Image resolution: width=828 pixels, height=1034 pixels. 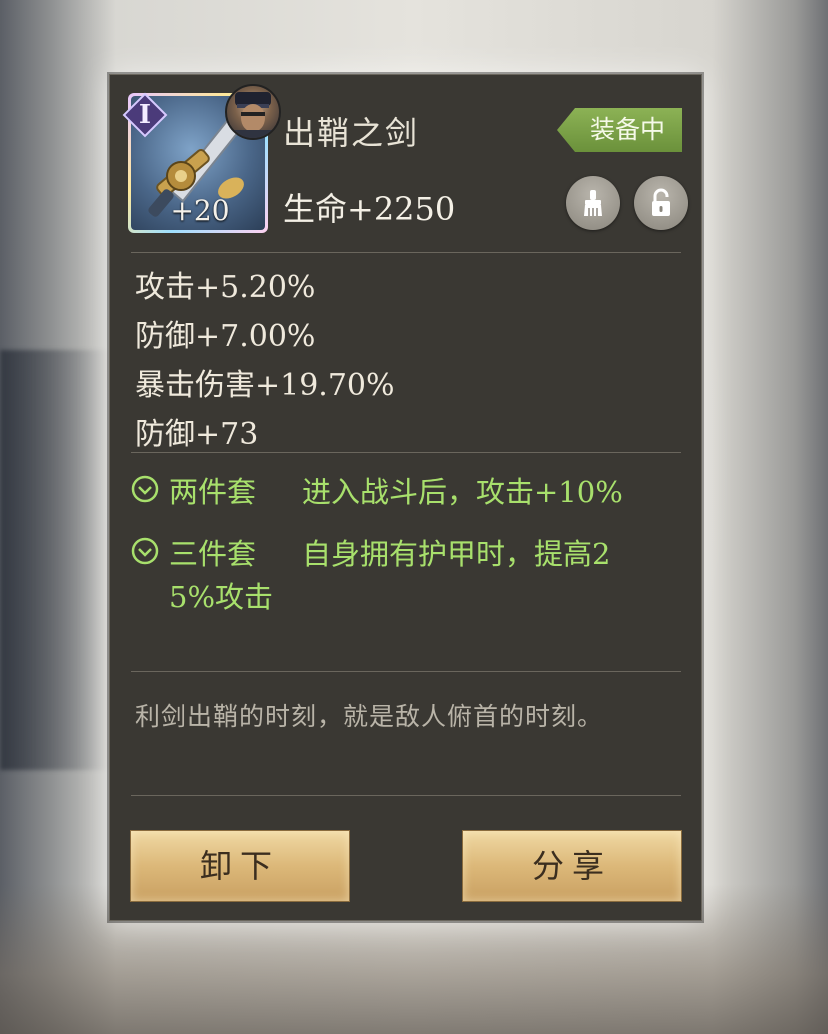 I want to click on set-bonus-2-effect: 进入战斗后，攻击+10%, so click(x=462, y=492).